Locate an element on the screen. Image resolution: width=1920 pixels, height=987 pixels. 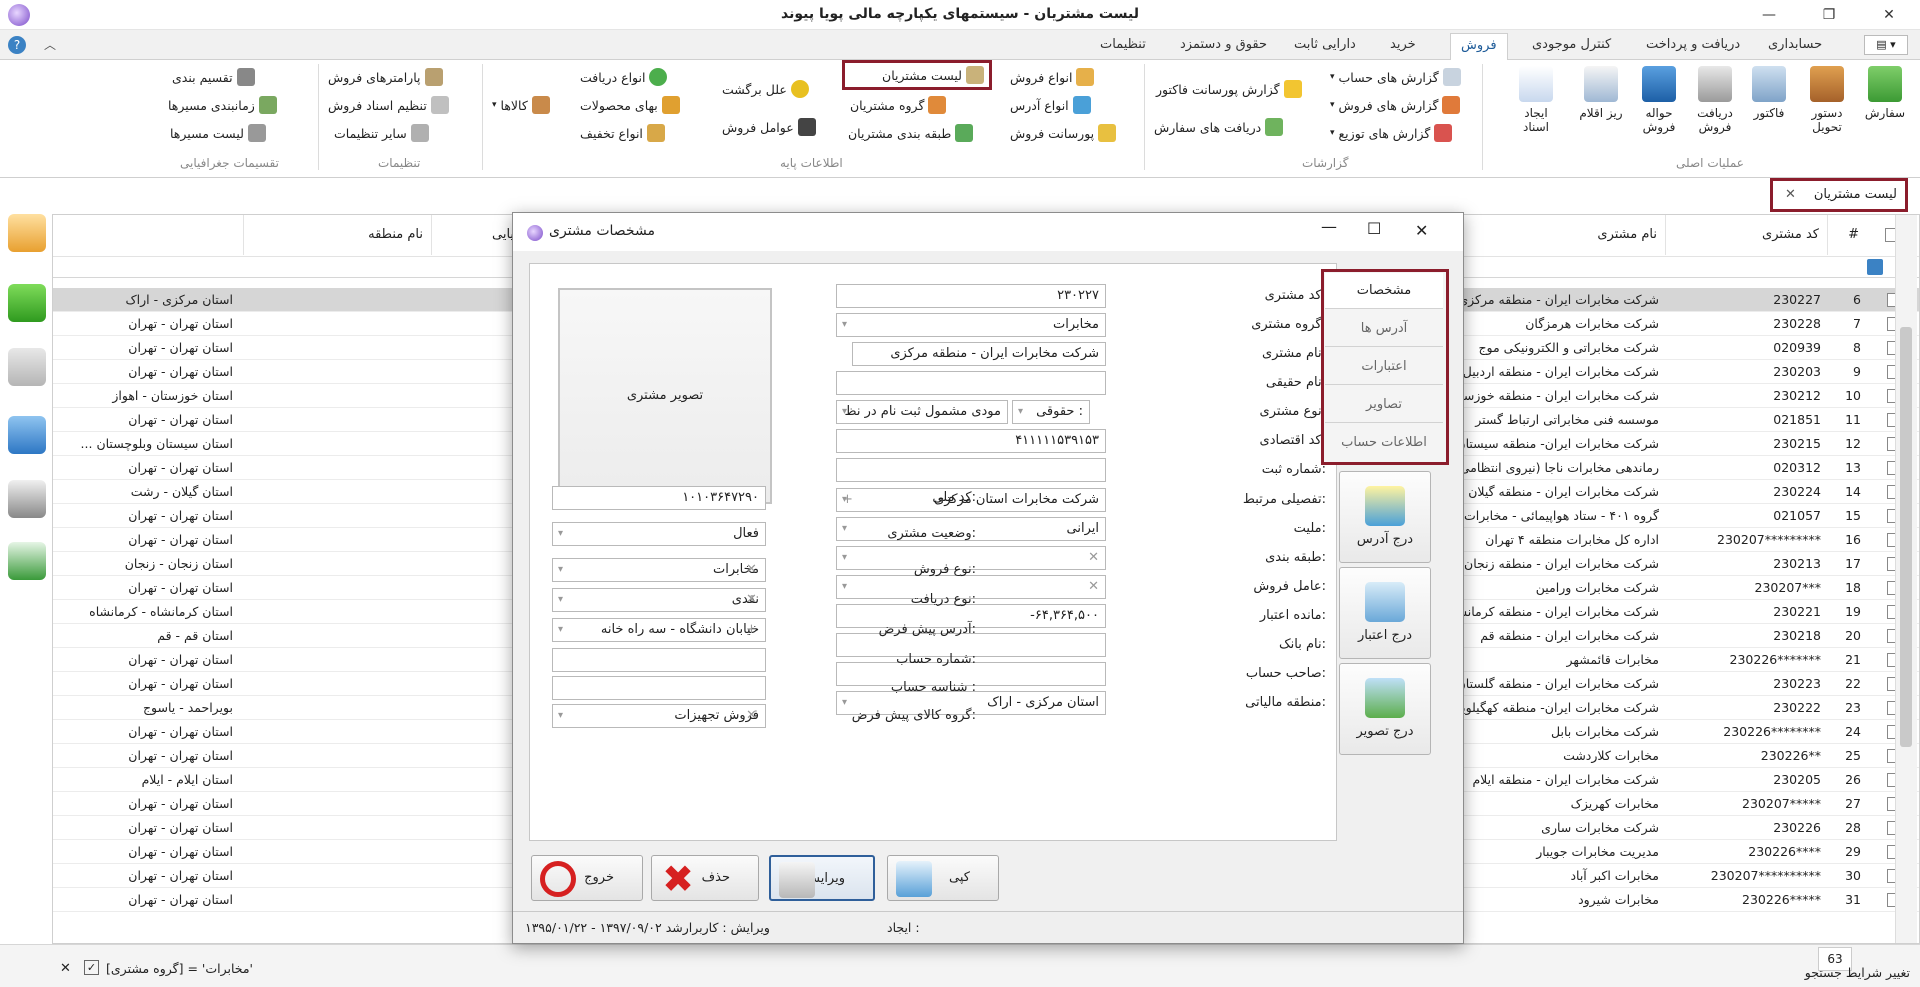
customer-groups-button: گروه مشتریان is located at coordinates (898, 105).